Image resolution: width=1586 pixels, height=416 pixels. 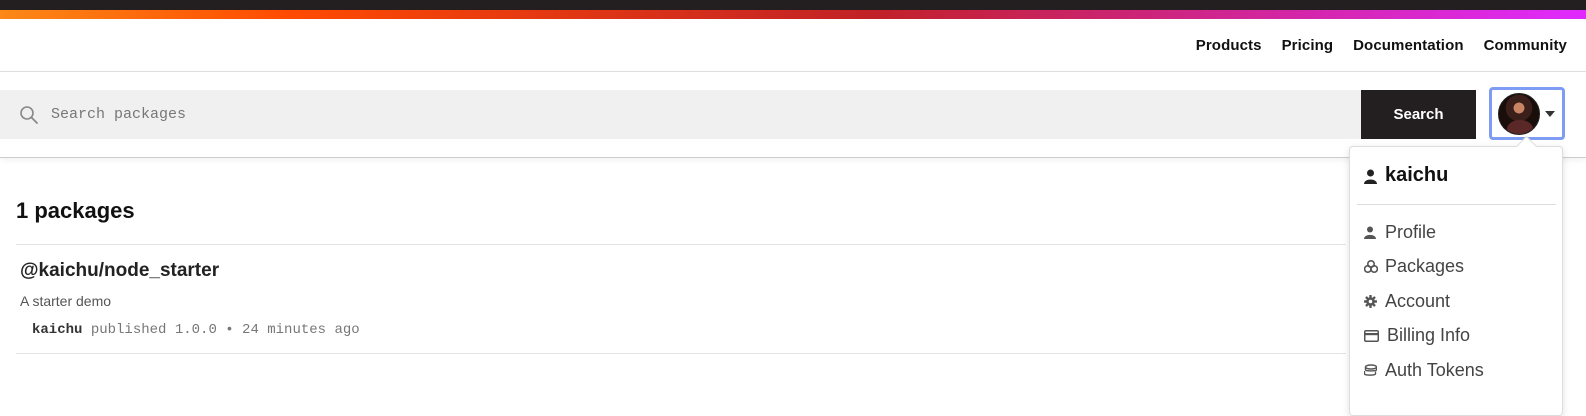 I want to click on package-meta: kaichu published 1.0.0 • 24 minutes ago, so click(x=196, y=330).